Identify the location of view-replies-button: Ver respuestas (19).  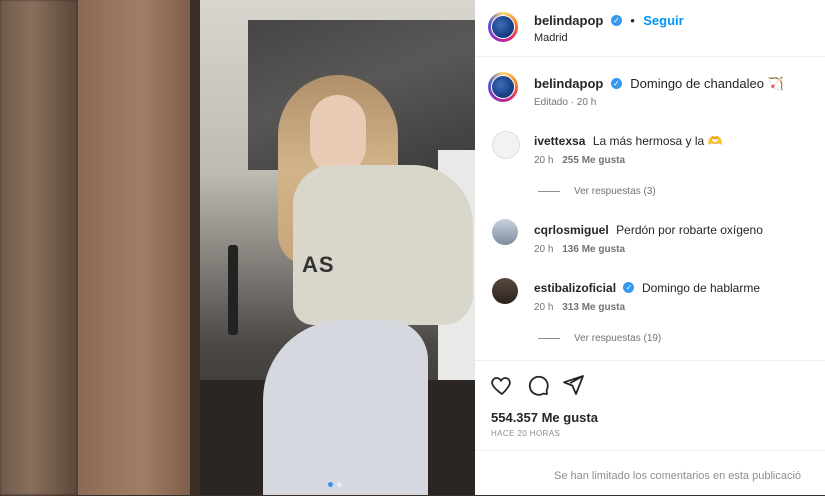
(599, 338).